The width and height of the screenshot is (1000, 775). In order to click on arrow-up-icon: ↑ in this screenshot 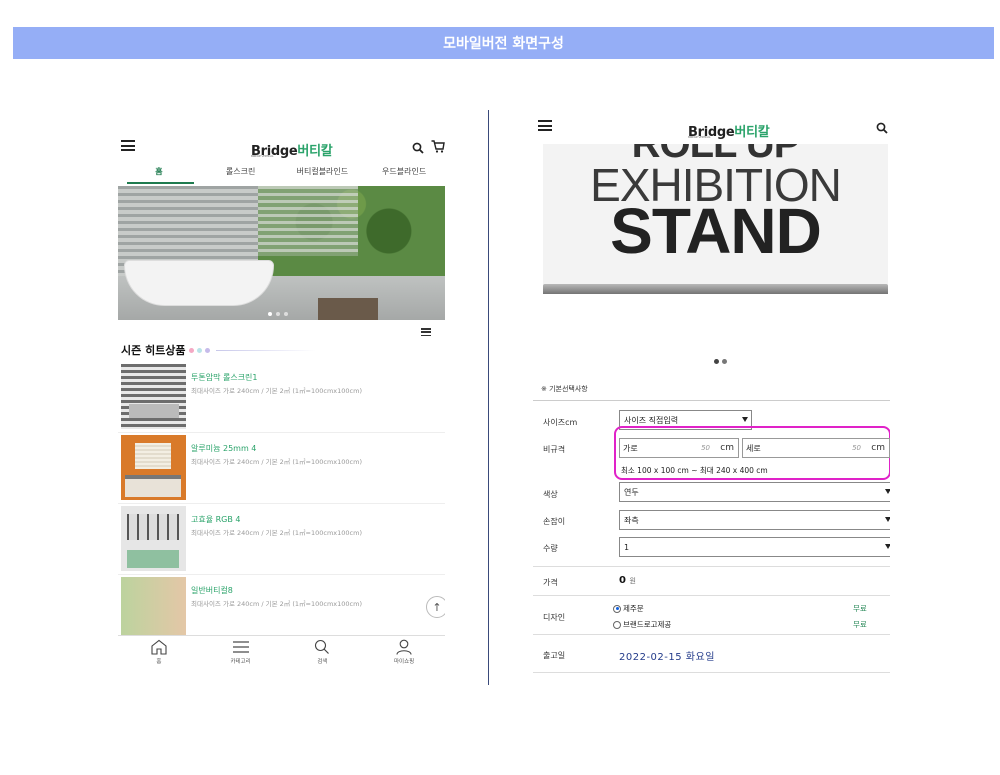, I will do `click(435, 607)`.